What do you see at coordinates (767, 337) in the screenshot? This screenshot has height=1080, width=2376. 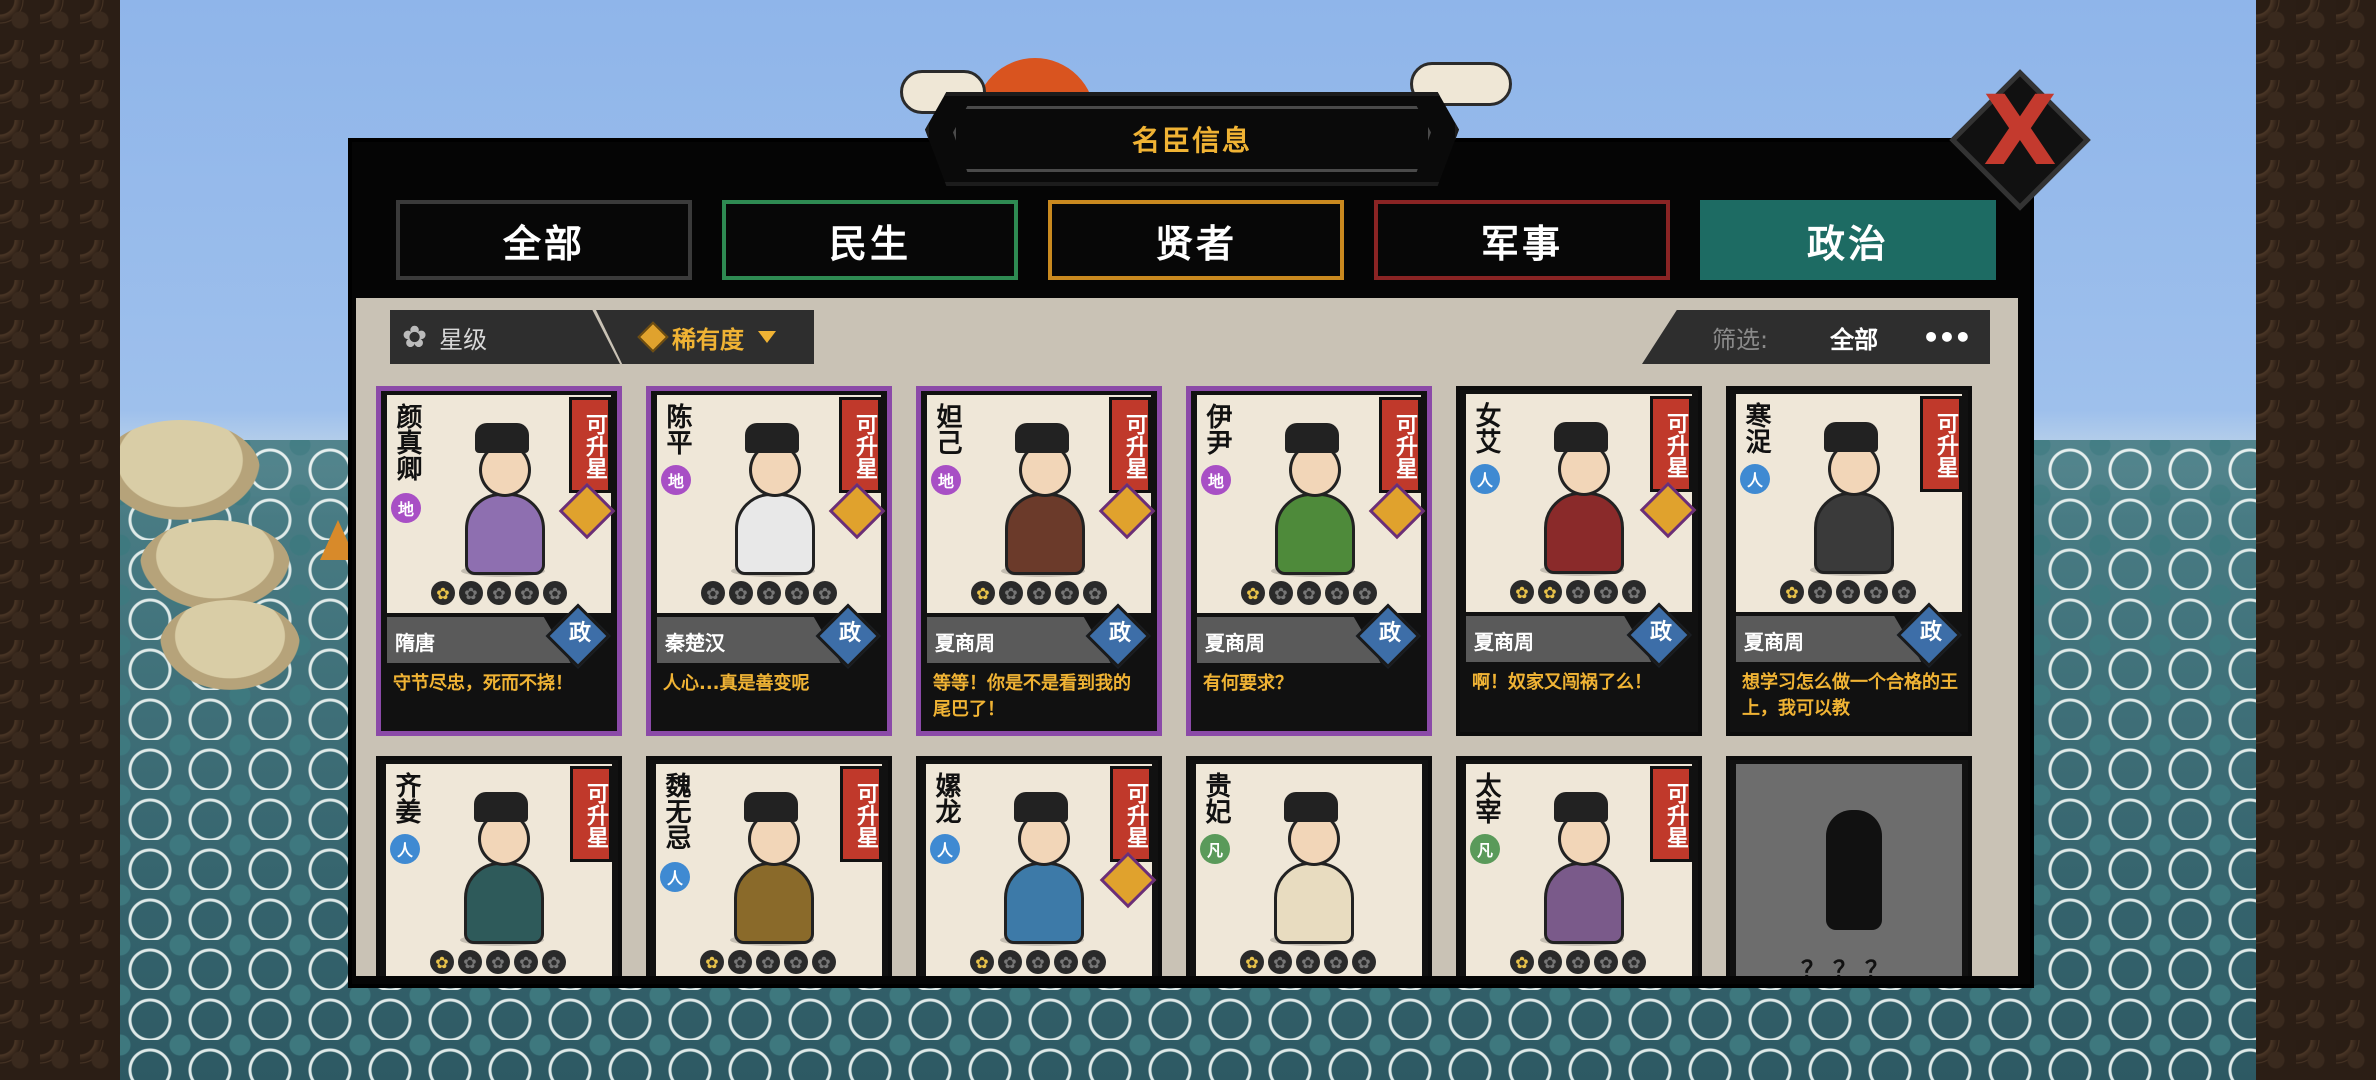 I see `chevron-down-icon` at bounding box center [767, 337].